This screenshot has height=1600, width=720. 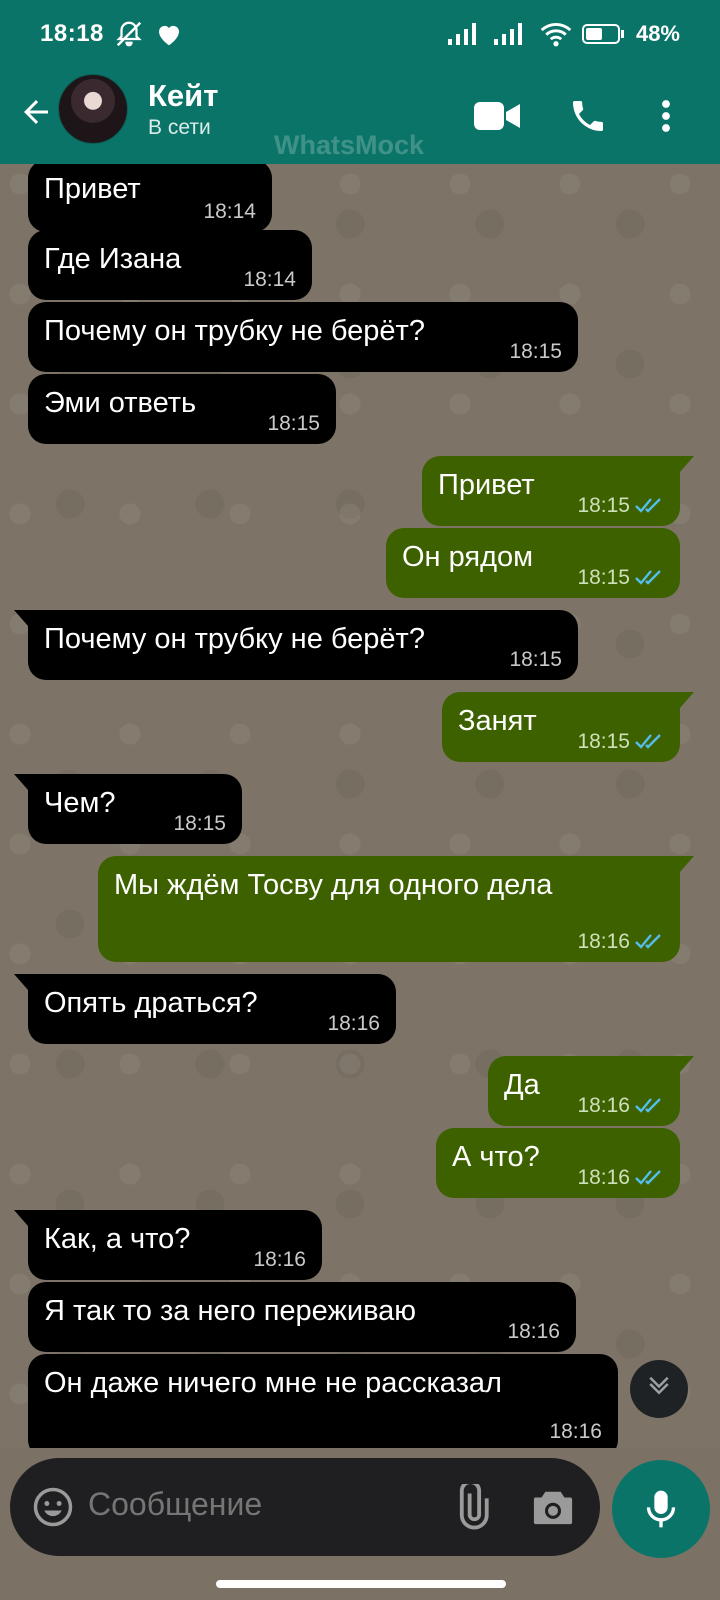 I want to click on message-outgoing: Привет 18:15, so click(x=558, y=491).